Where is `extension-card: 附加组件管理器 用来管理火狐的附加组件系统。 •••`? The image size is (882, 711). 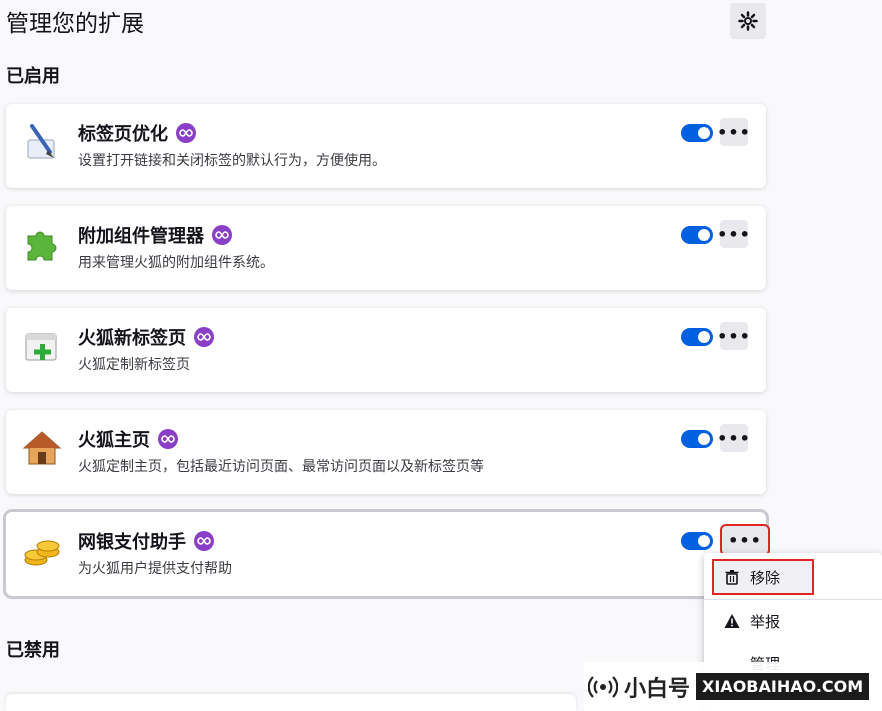 extension-card: 附加组件管理器 用来管理火狐的附加组件系统。 ••• is located at coordinates (386, 248).